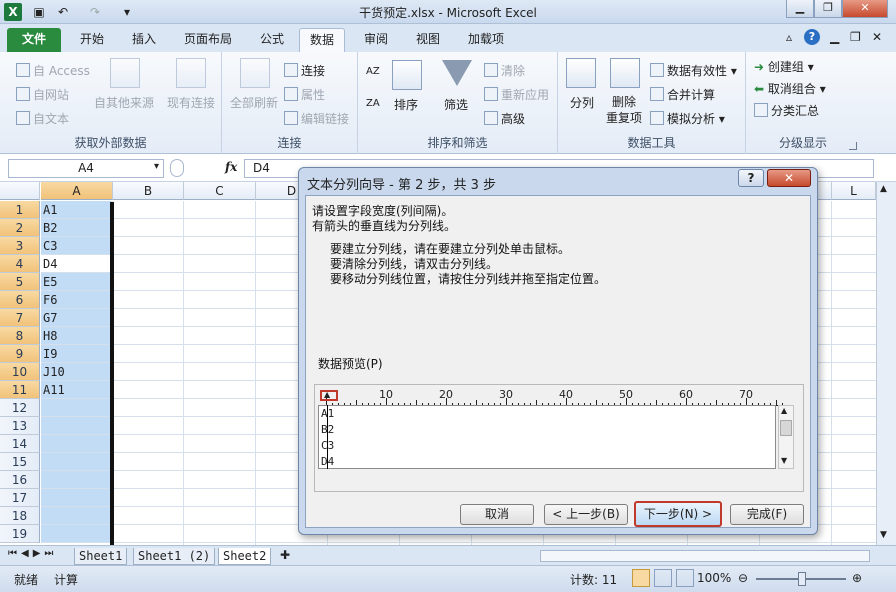 This screenshot has width=896, height=592. Describe the element at coordinates (76, 462) in the screenshot. I see `cell-a15` at that location.